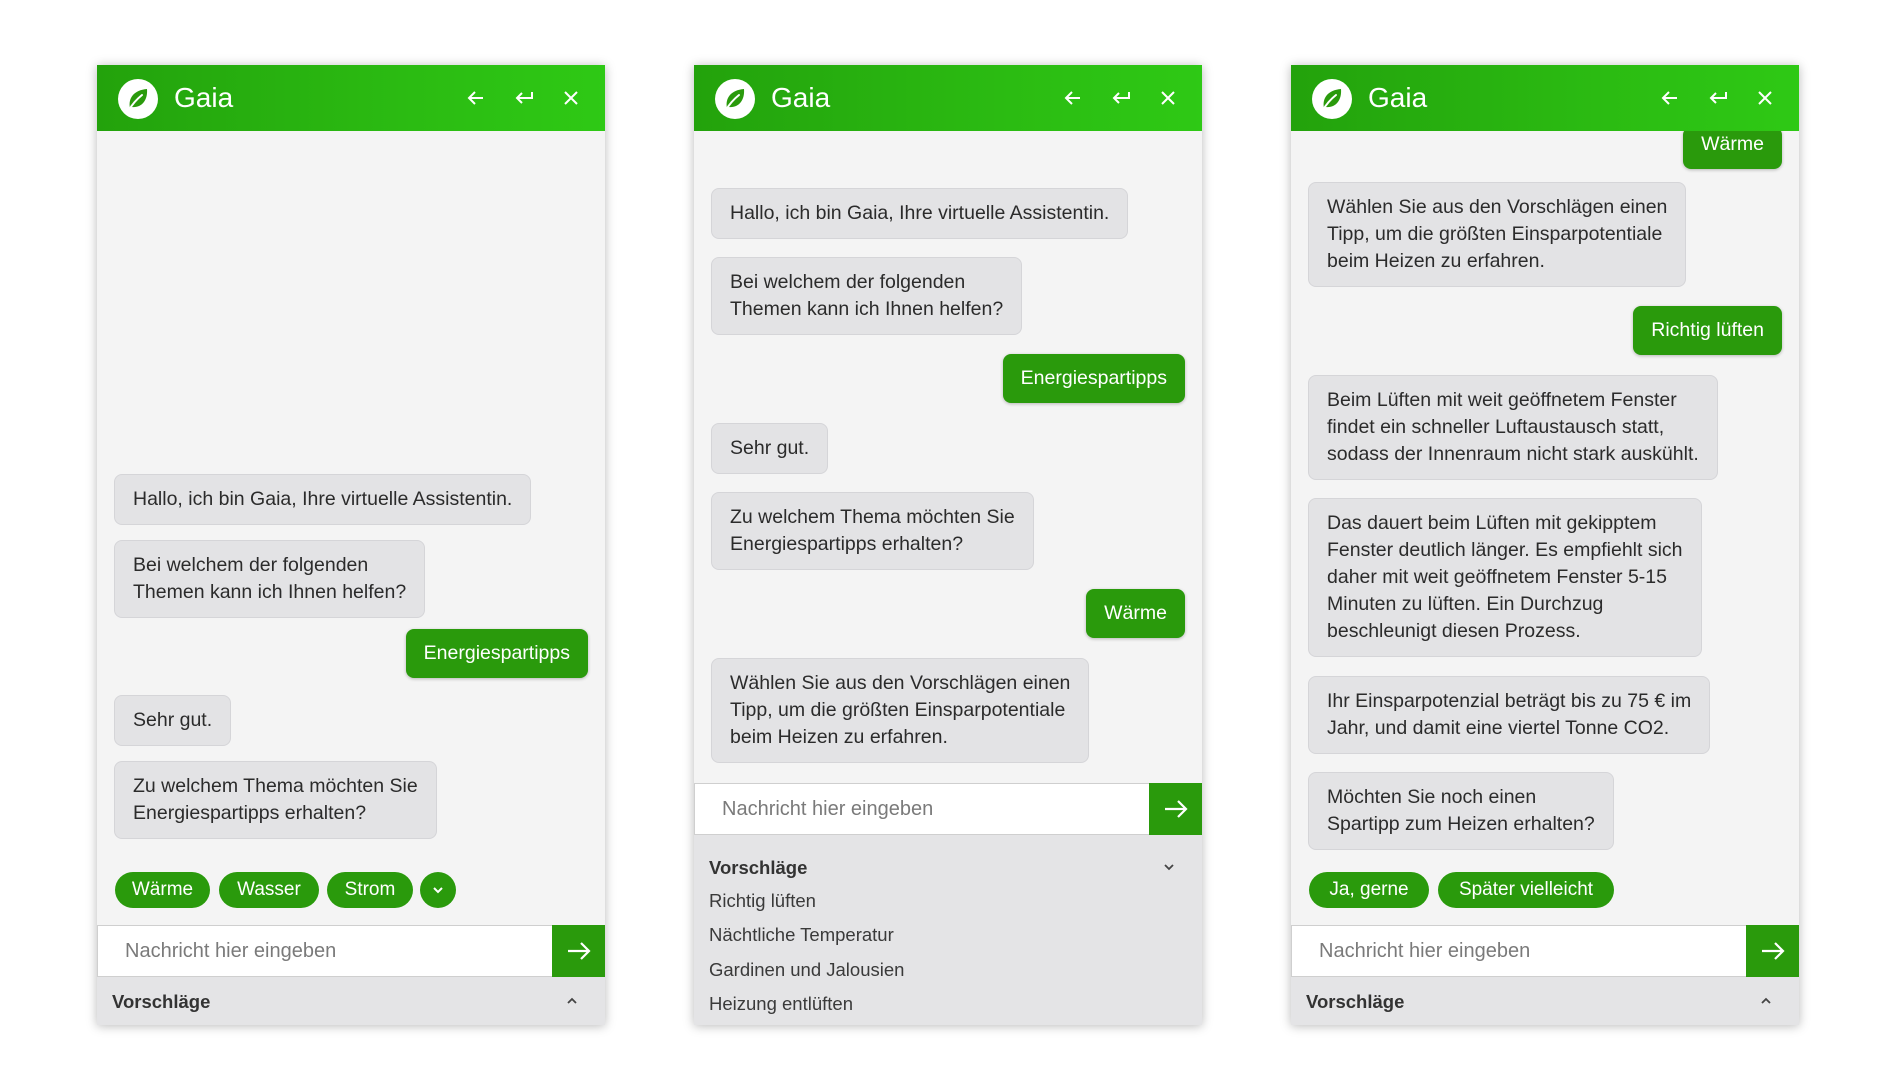 The height and width of the screenshot is (1088, 1891). I want to click on more-options-button, so click(438, 890).